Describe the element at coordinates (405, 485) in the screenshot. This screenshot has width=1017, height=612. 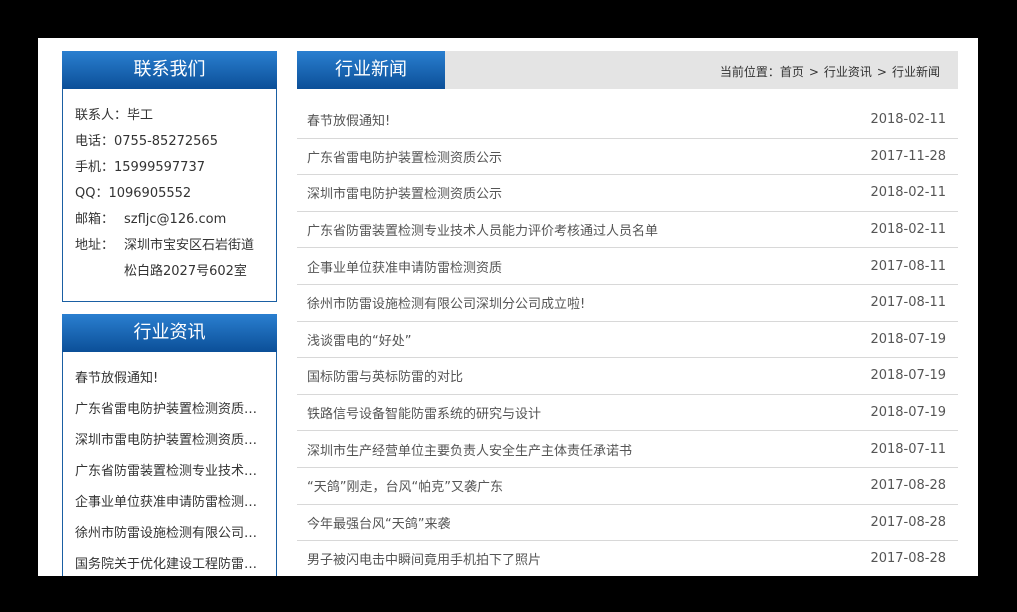
I see `news-title: “天鸽”刚走，台风“帕克”又袭广东` at that location.